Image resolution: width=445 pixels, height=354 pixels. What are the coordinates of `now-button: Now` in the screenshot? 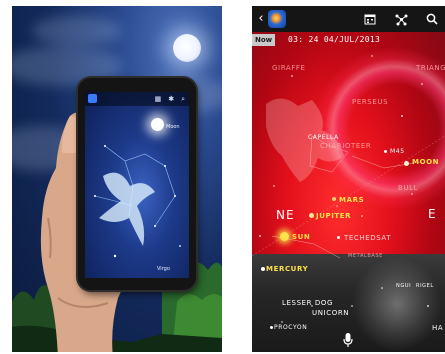 It's located at (264, 40).